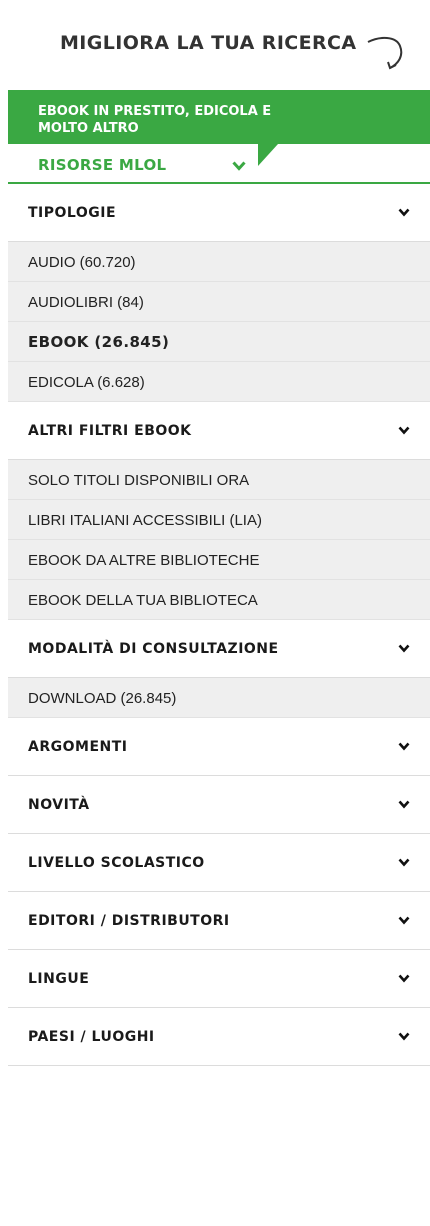 This screenshot has height=1226, width=430. I want to click on section-label: PAESI / LUOGHI, so click(91, 1037).